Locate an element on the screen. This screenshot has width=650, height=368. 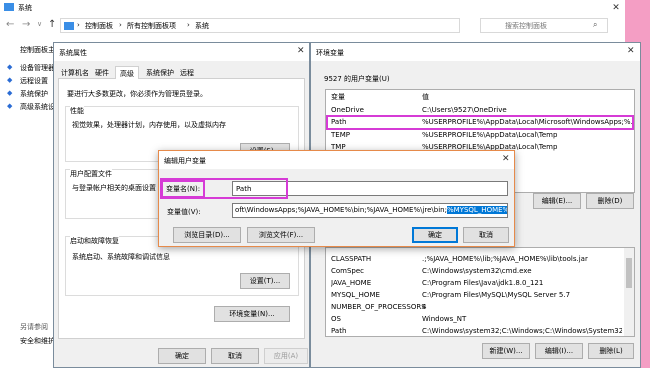
var-name: OneDrive is located at coordinates (347, 110).